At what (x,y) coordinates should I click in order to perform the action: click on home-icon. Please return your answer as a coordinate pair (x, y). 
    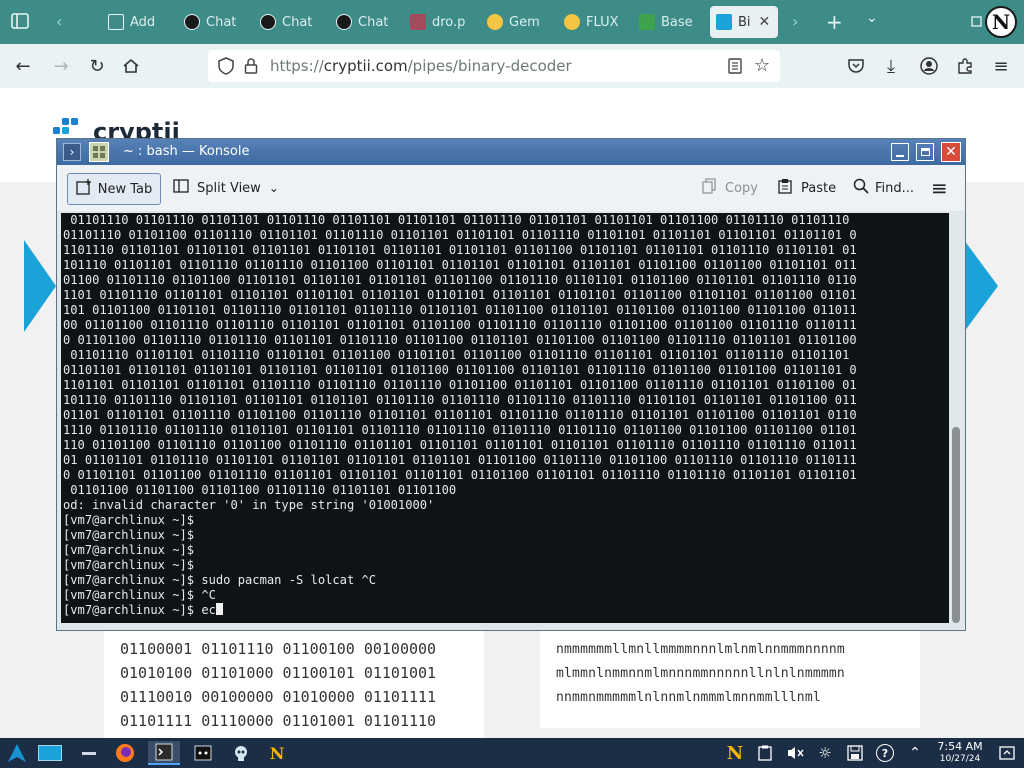
    Looking at the image, I should click on (131, 66).